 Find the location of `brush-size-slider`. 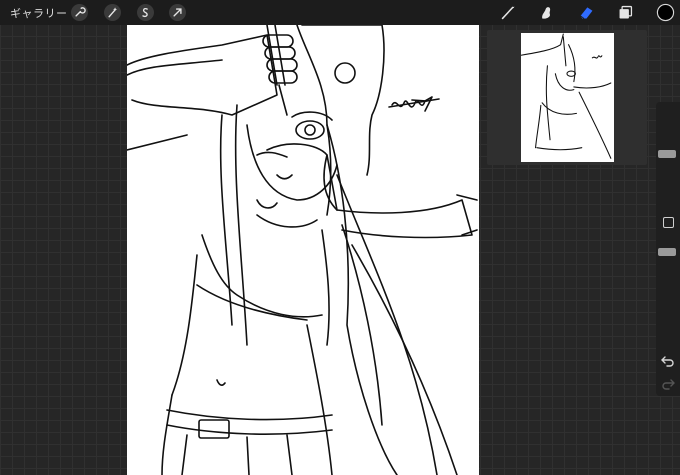

brush-size-slider is located at coordinates (667, 154).